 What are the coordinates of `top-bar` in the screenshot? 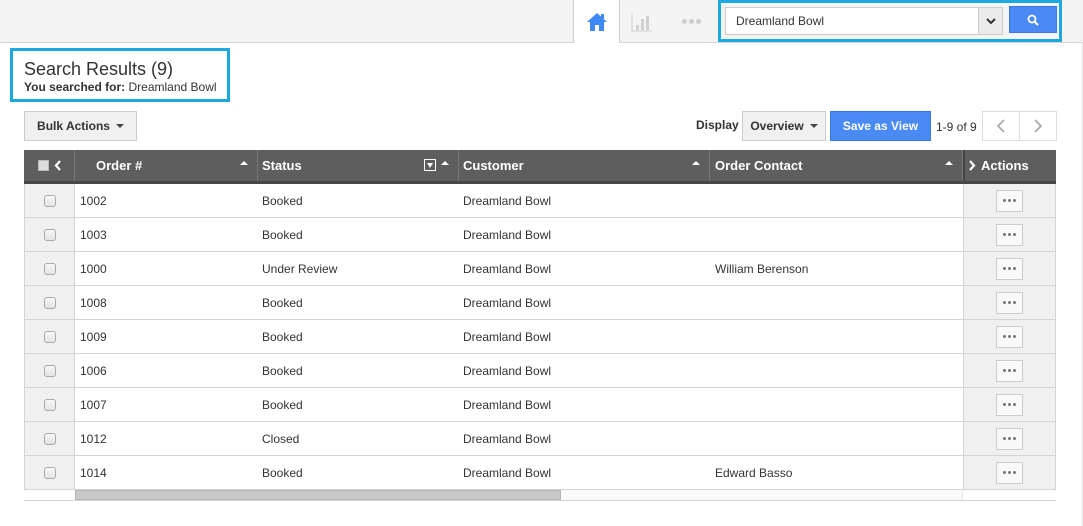 It's located at (541, 21).